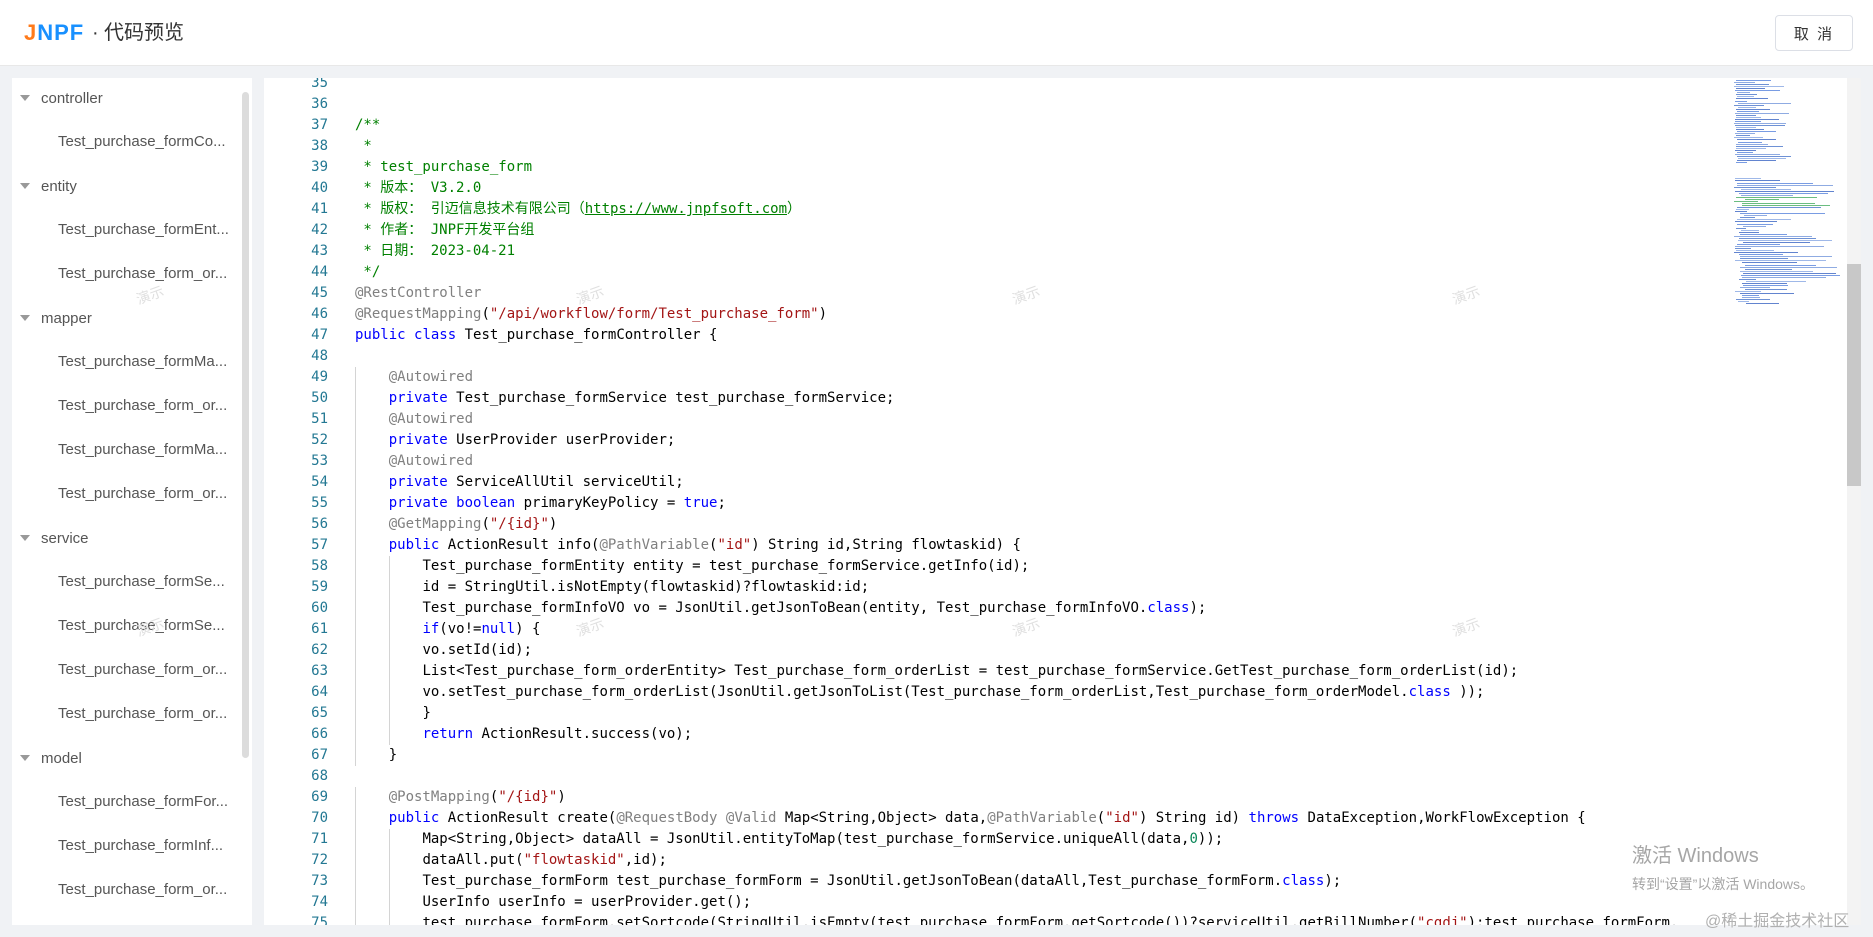  I want to click on caret-down-icon, so click(25, 538).